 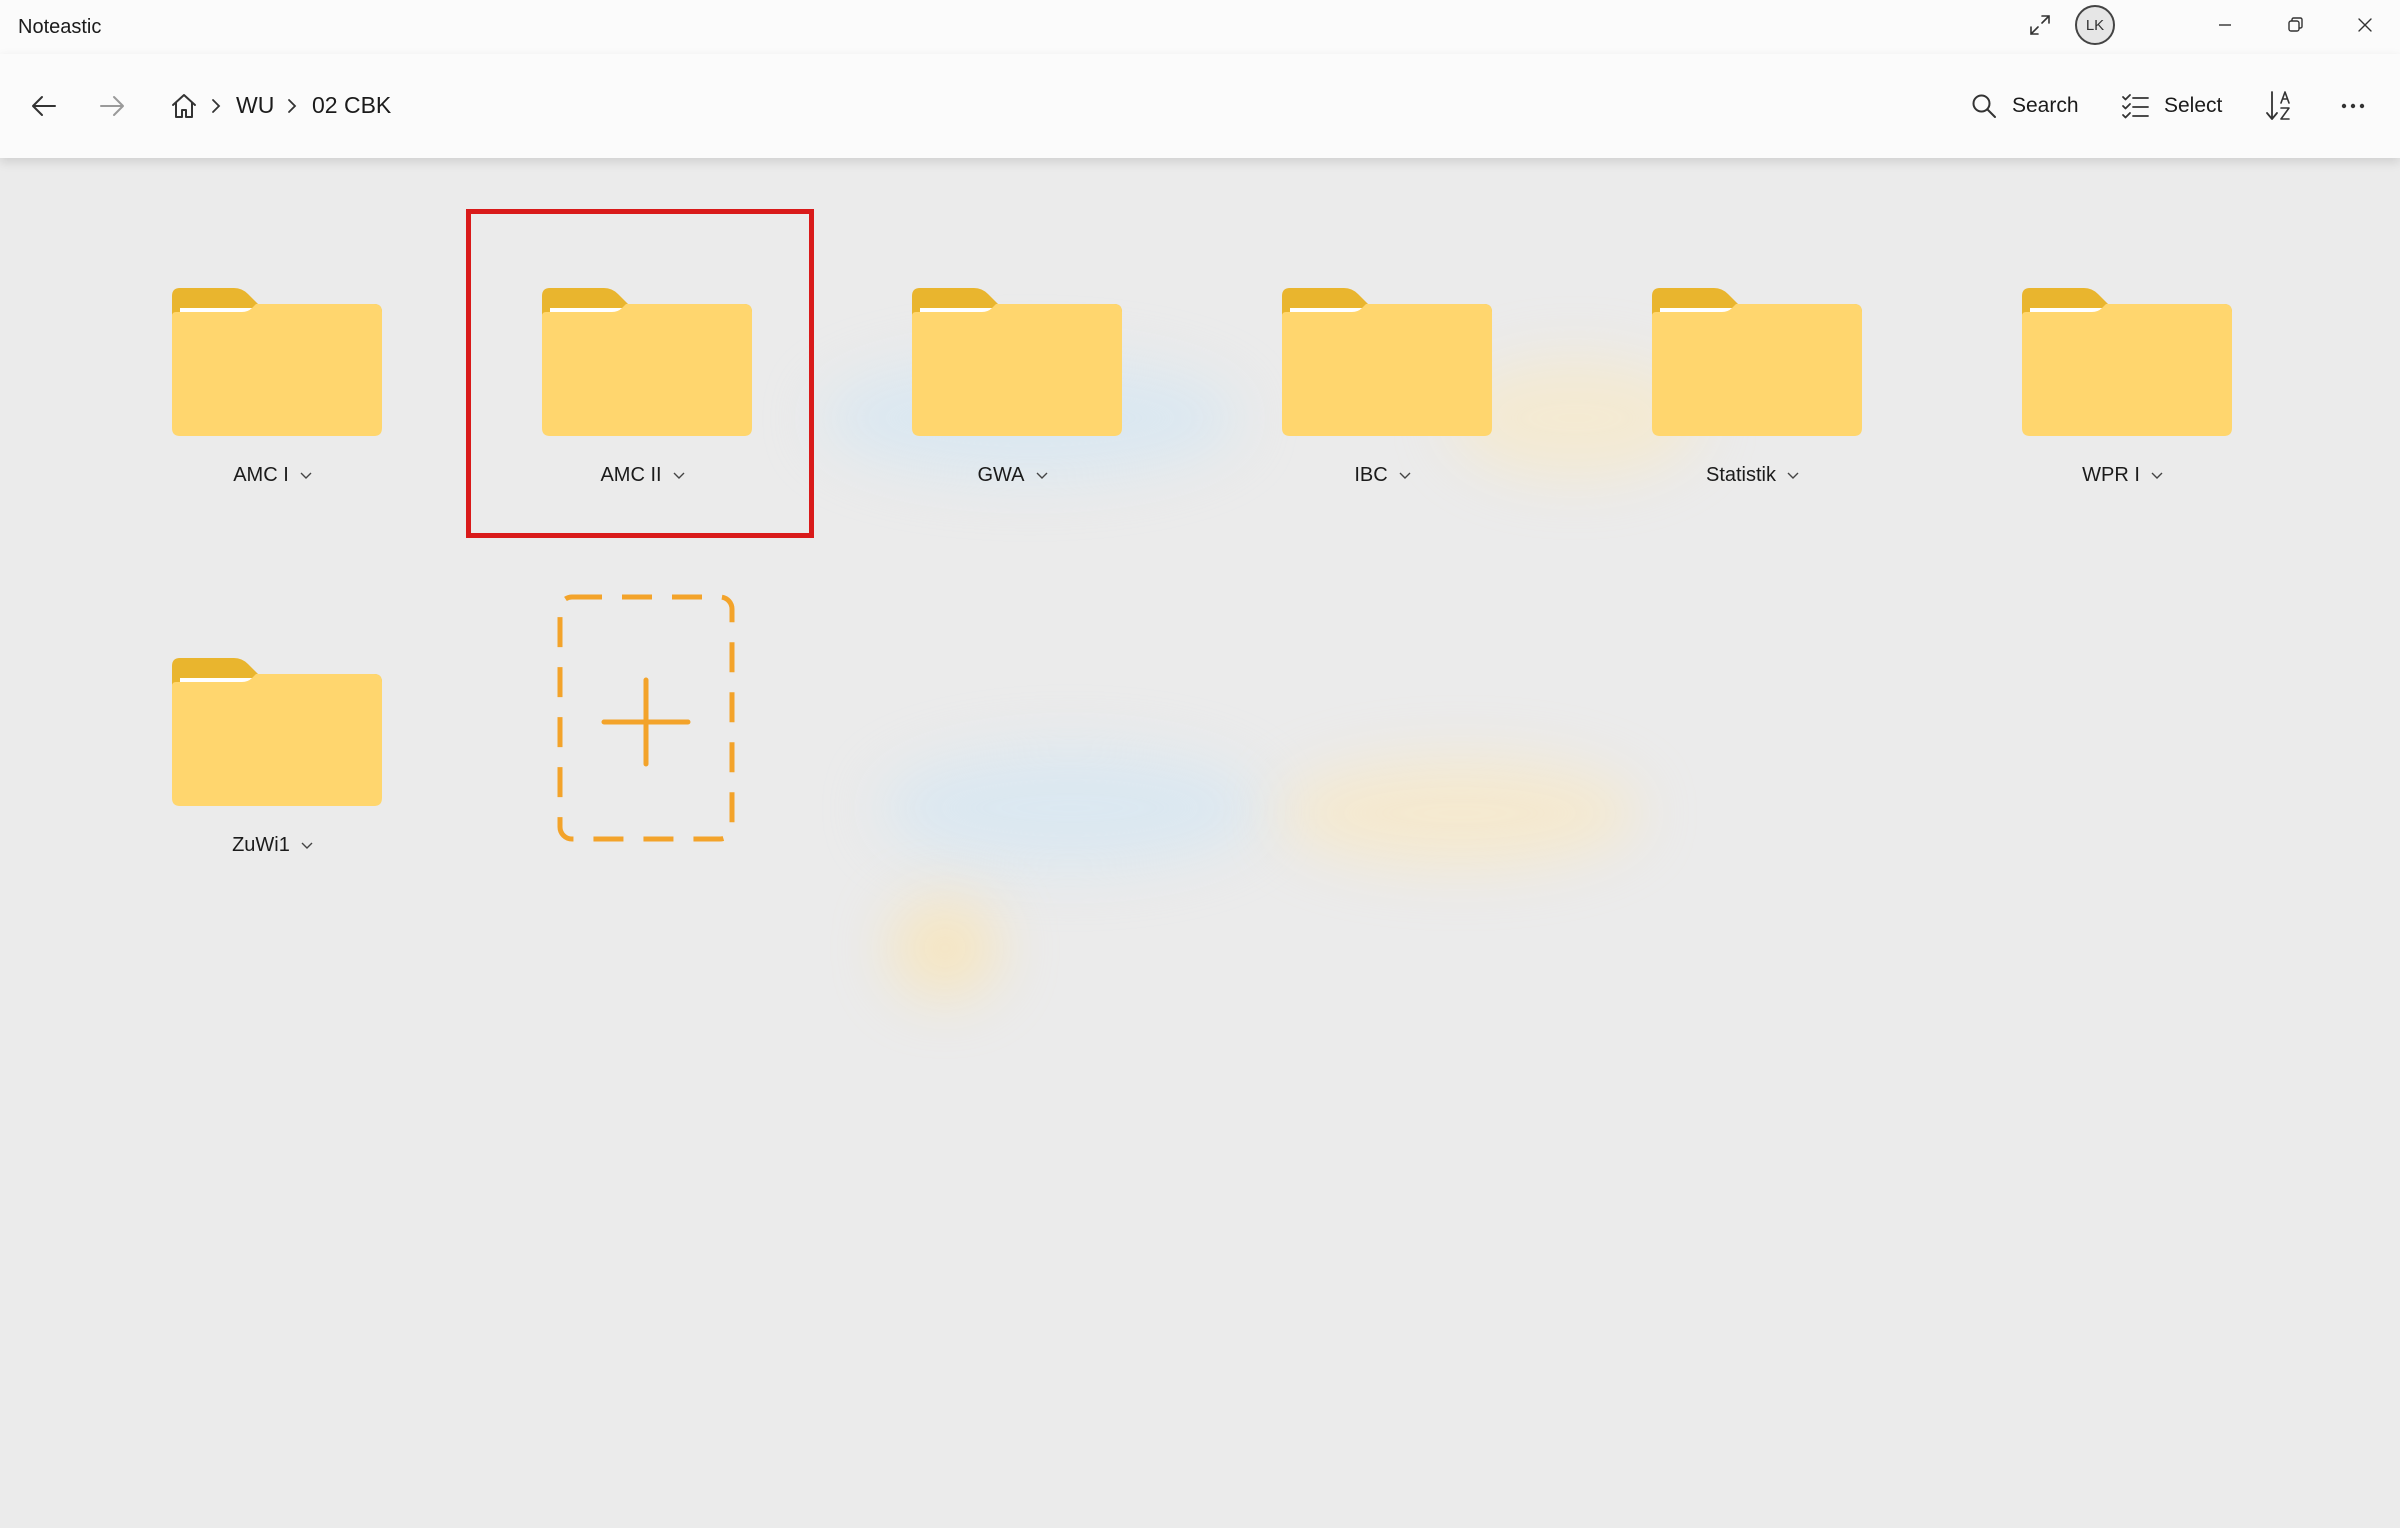 I want to click on select-label: Select, so click(x=2193, y=105).